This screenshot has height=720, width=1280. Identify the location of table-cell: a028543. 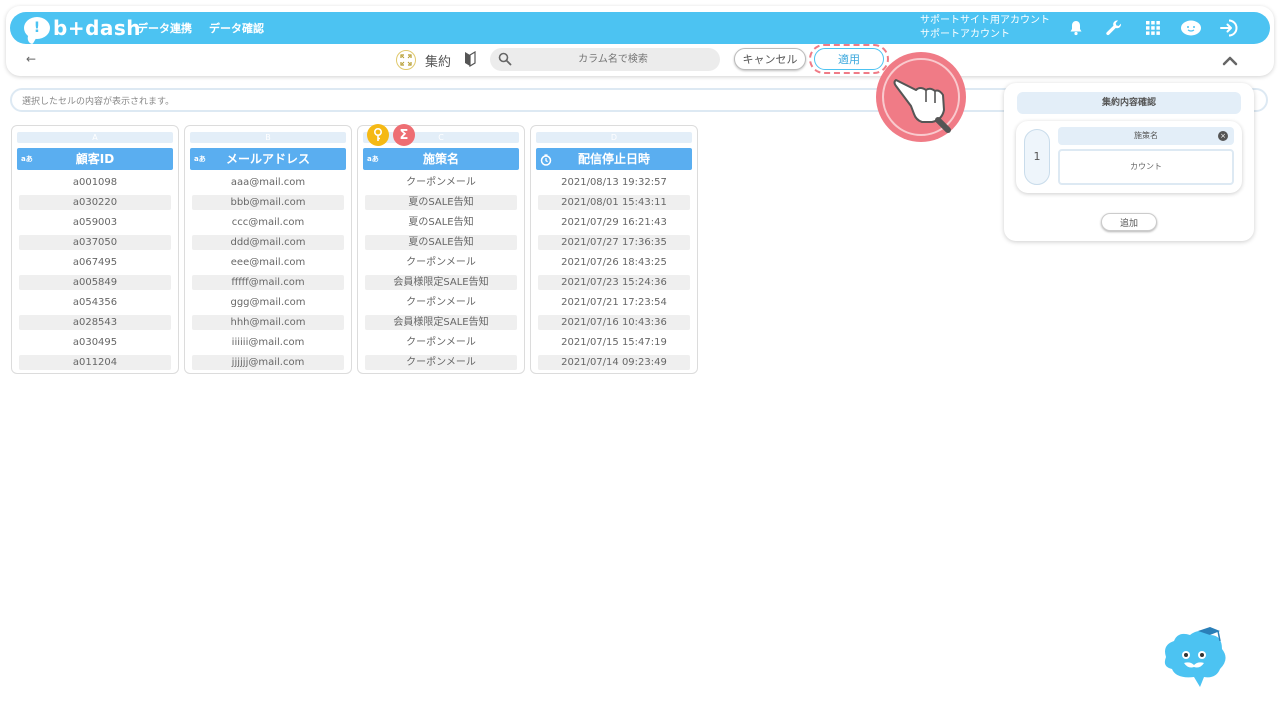
(95, 322).